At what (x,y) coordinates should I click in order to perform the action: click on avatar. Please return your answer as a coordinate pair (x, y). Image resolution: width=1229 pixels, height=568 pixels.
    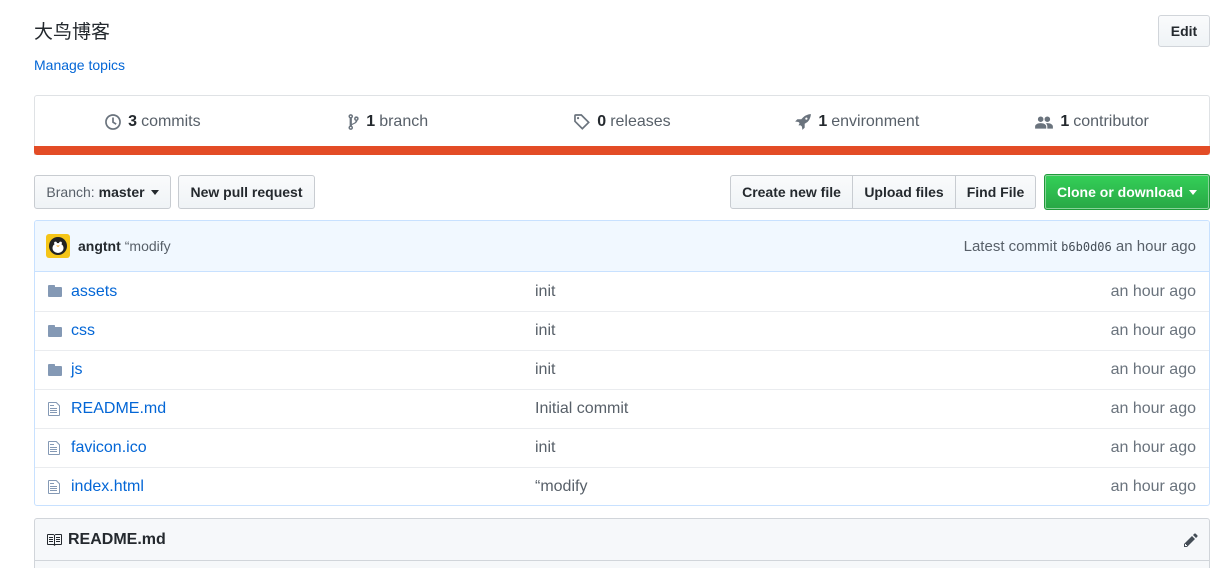
    Looking at the image, I should click on (58, 246).